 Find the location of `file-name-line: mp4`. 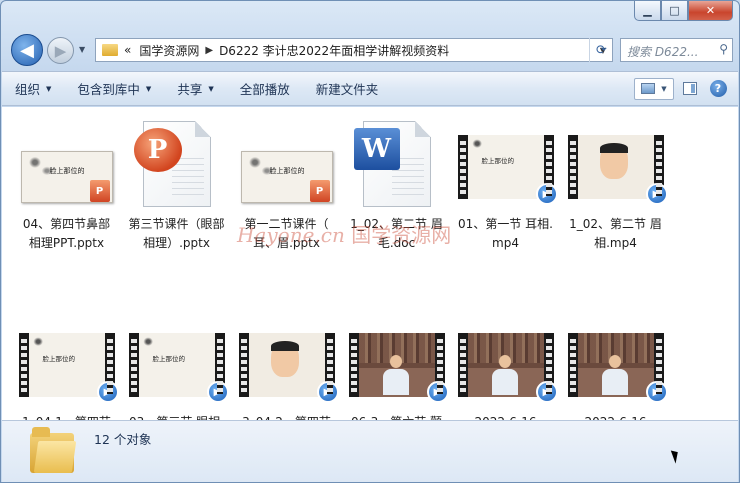

file-name-line: mp4 is located at coordinates (505, 243).